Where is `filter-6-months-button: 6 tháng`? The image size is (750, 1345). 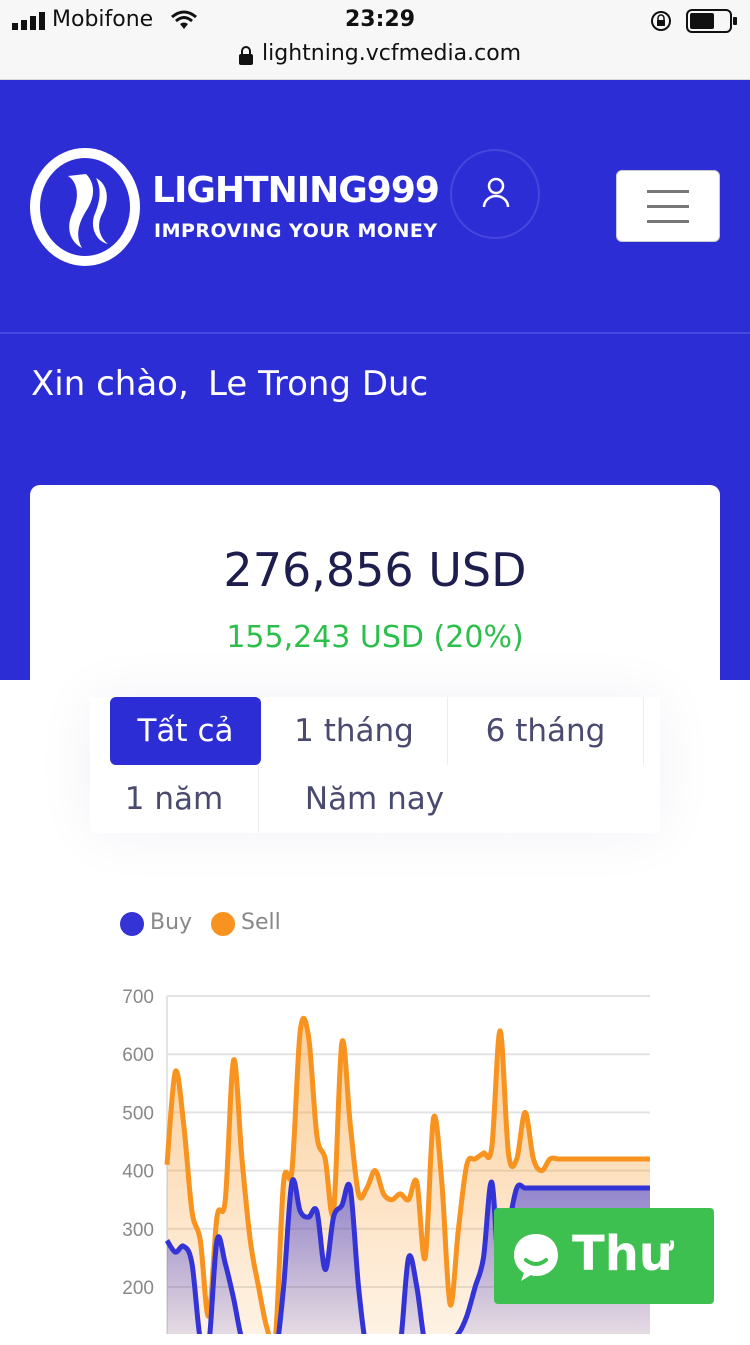 filter-6-months-button: 6 tháng is located at coordinates (546, 731).